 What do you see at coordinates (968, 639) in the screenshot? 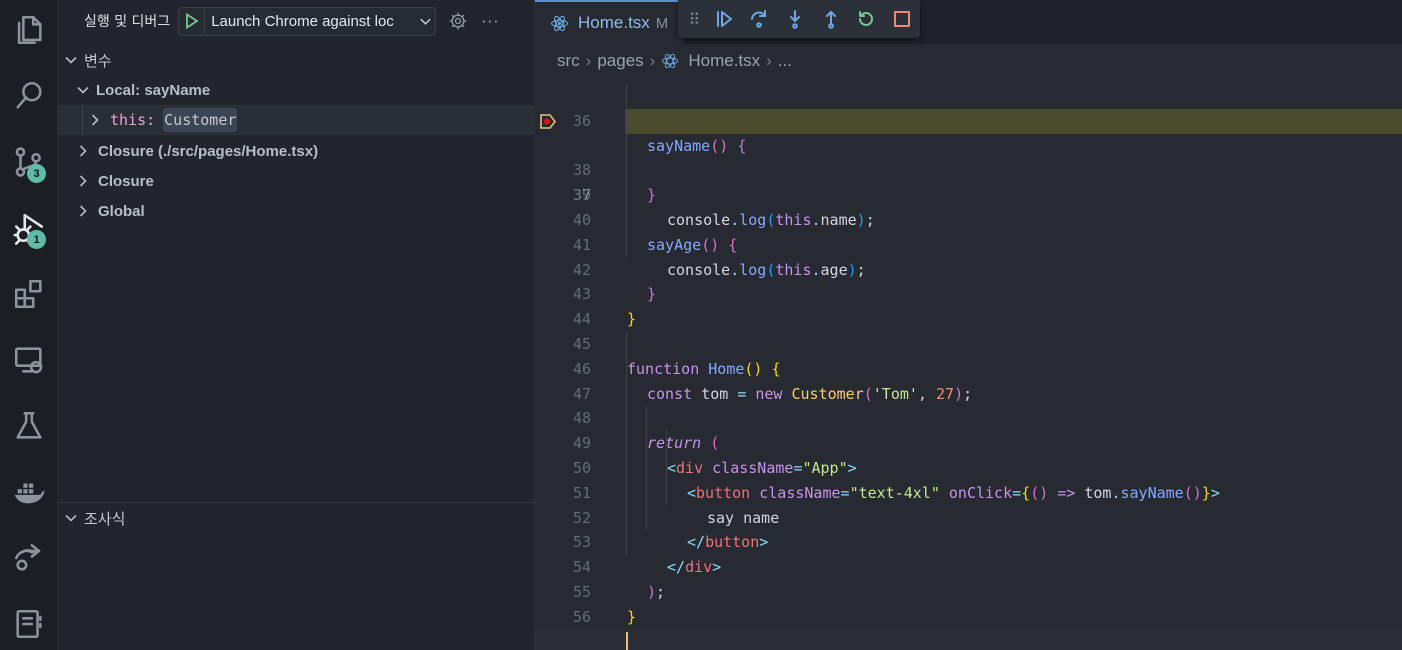
I see `code-line-cursor: 58` at bounding box center [968, 639].